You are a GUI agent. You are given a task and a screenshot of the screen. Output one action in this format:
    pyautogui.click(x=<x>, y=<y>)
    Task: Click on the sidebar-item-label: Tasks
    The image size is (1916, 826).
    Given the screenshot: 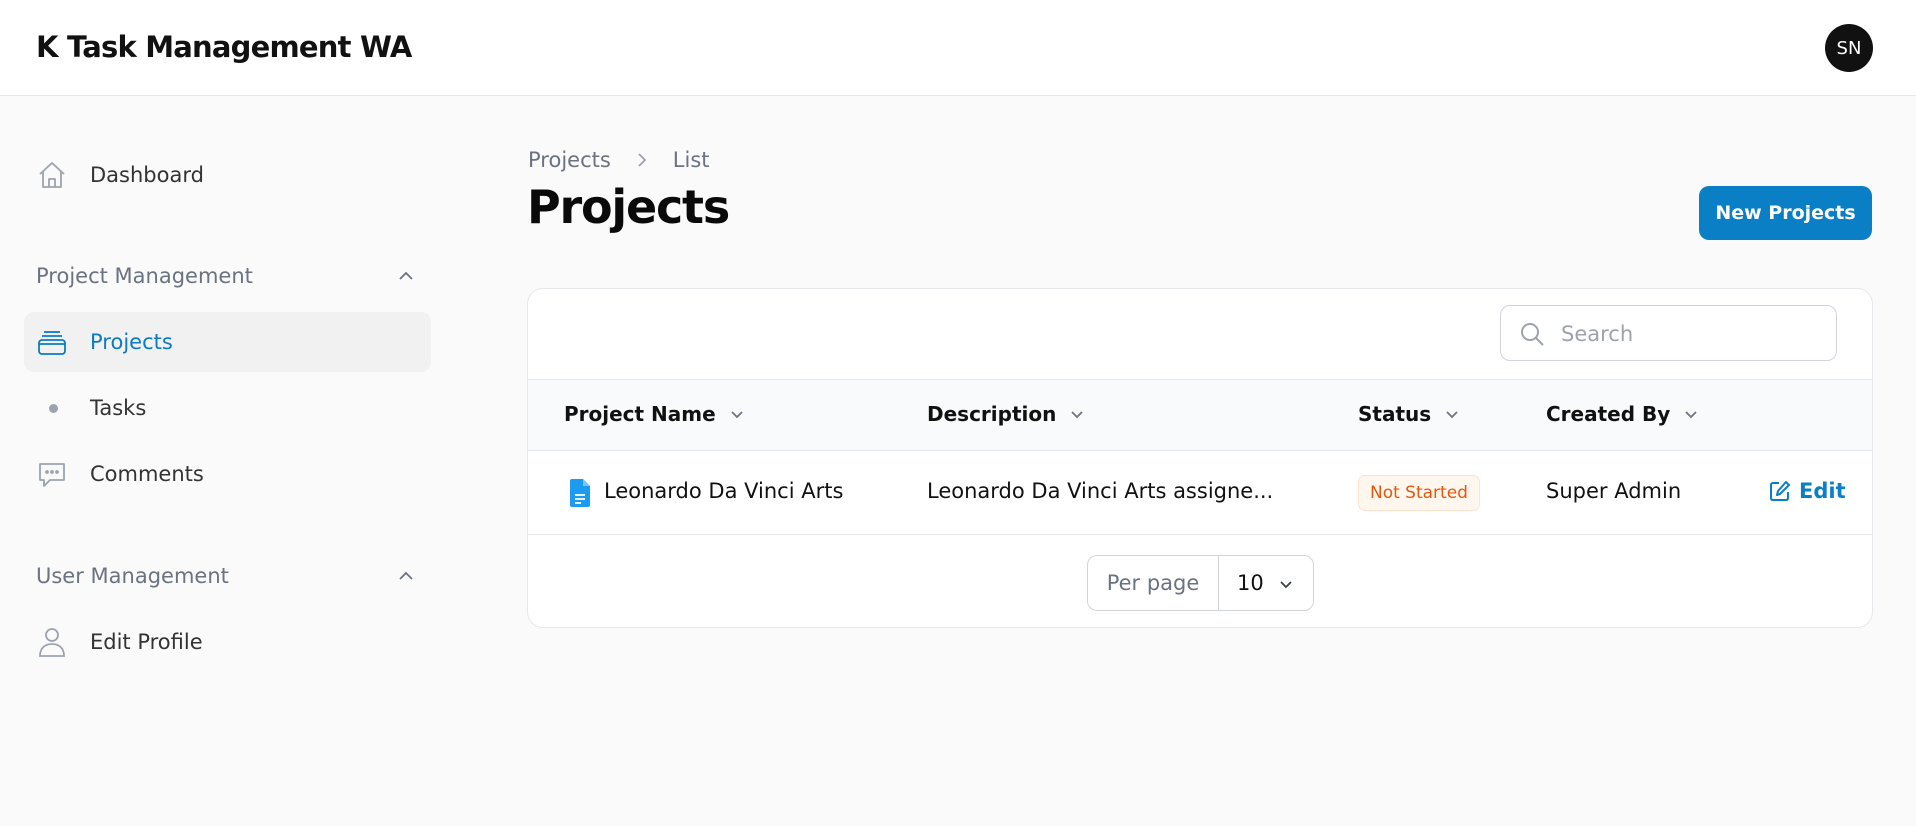 What is the action you would take?
    pyautogui.click(x=118, y=408)
    